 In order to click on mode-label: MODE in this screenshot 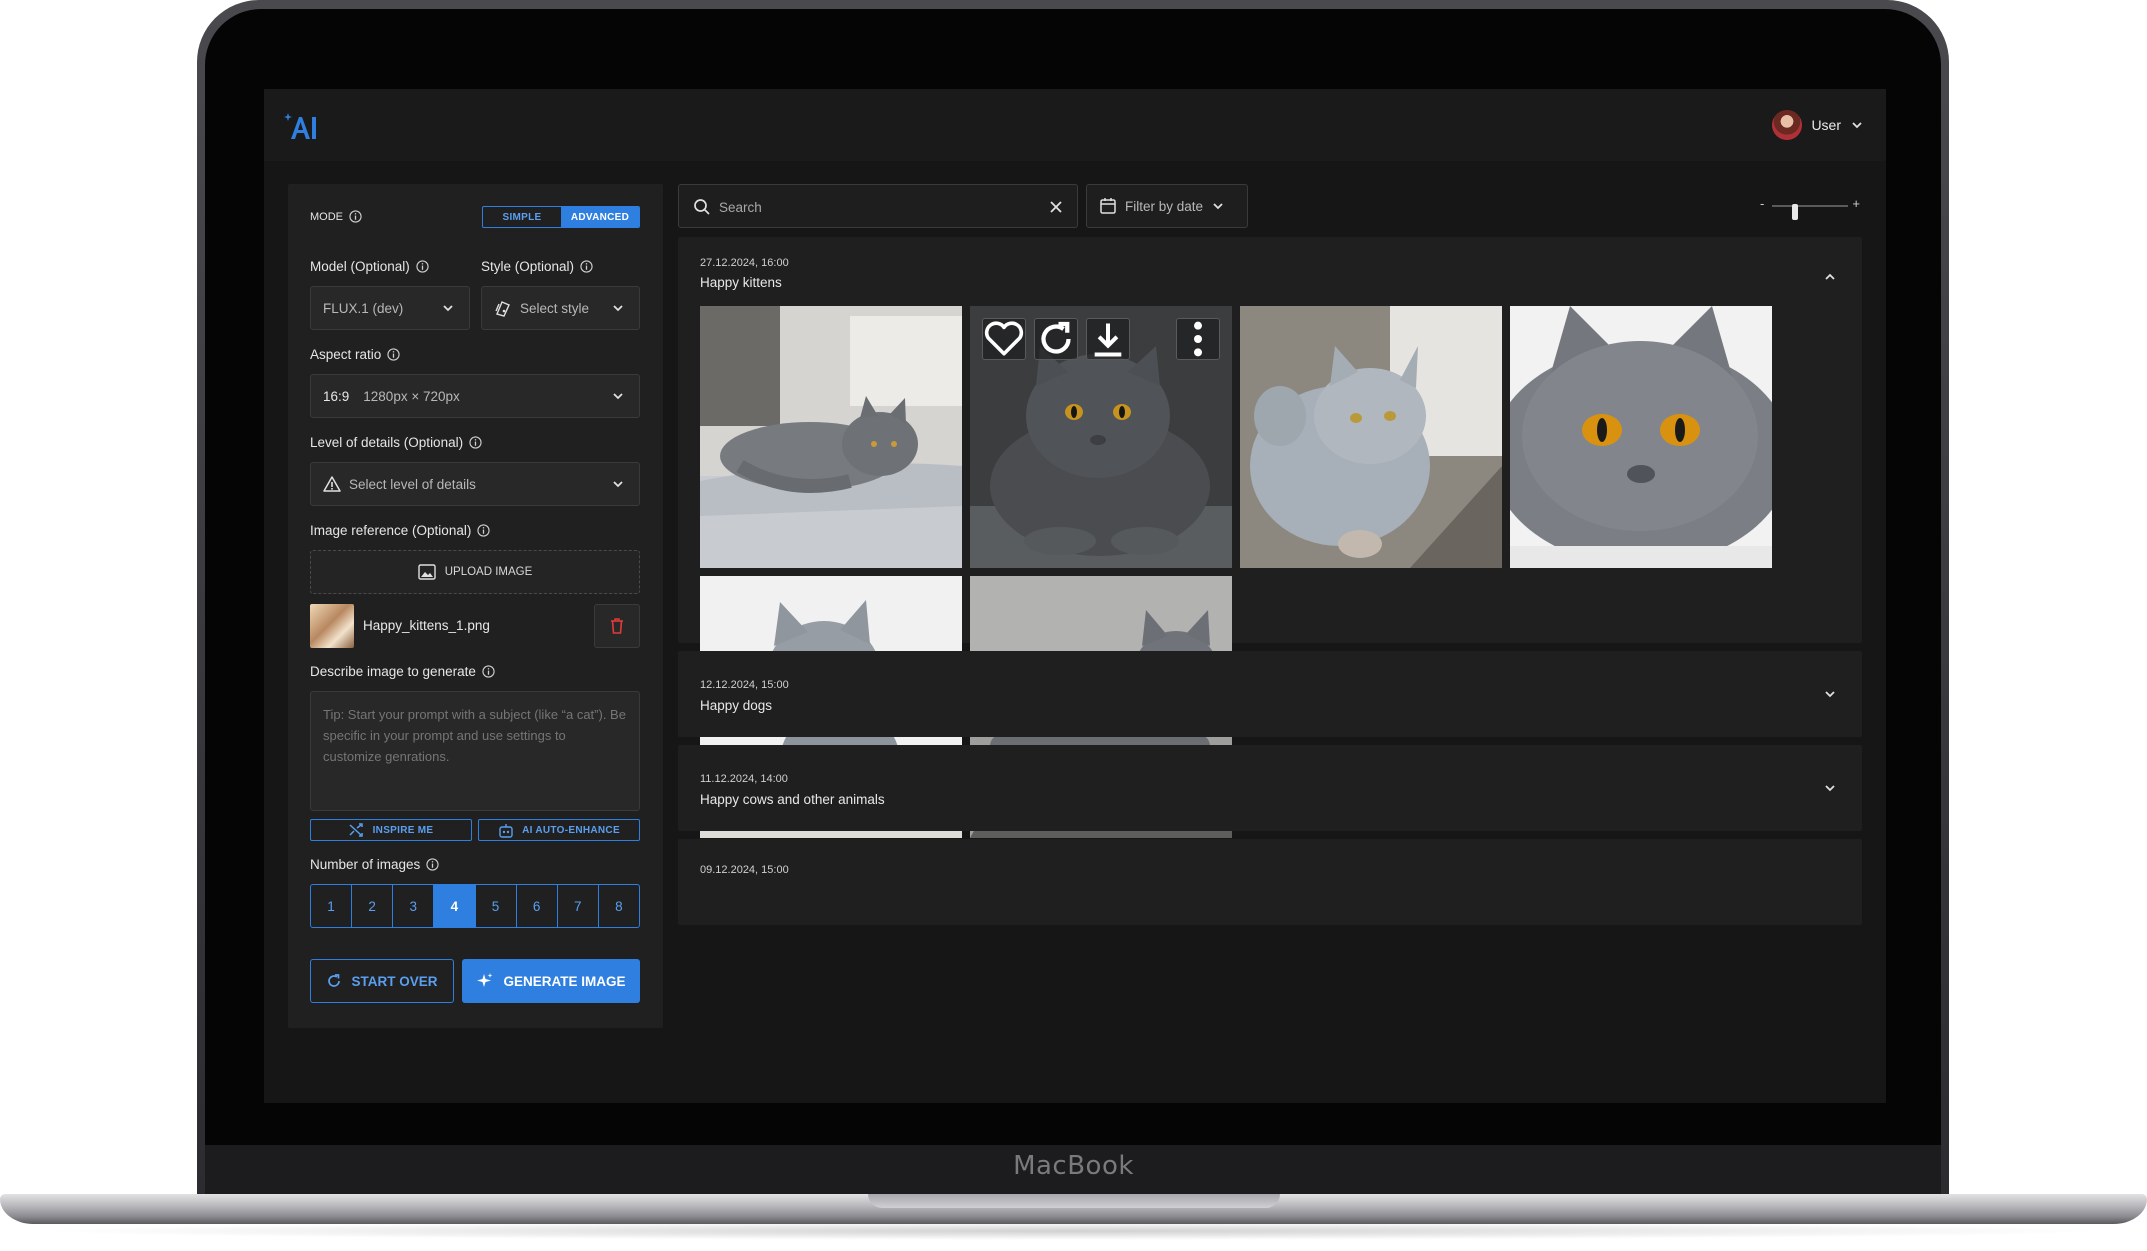, I will do `click(336, 216)`.